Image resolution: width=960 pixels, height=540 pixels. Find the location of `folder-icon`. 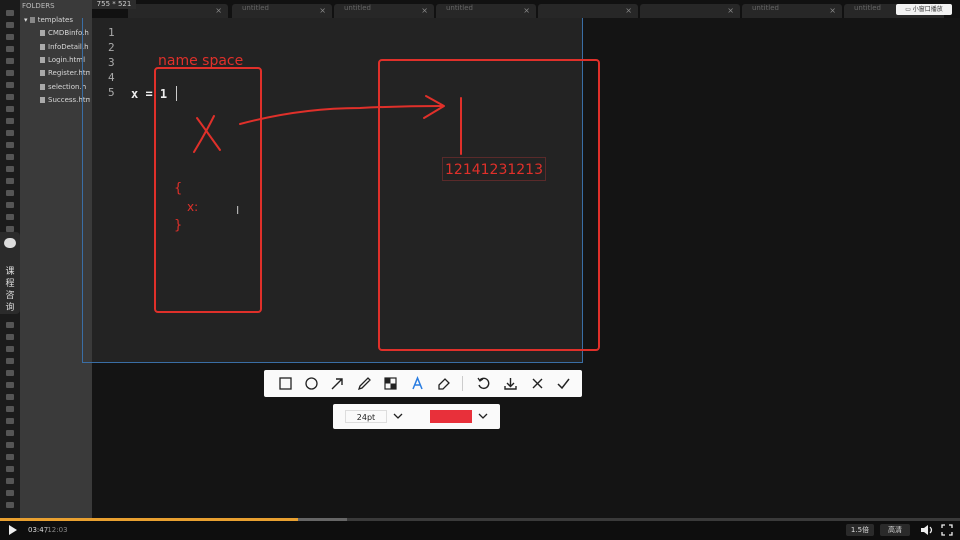

folder-icon is located at coordinates (32, 20).